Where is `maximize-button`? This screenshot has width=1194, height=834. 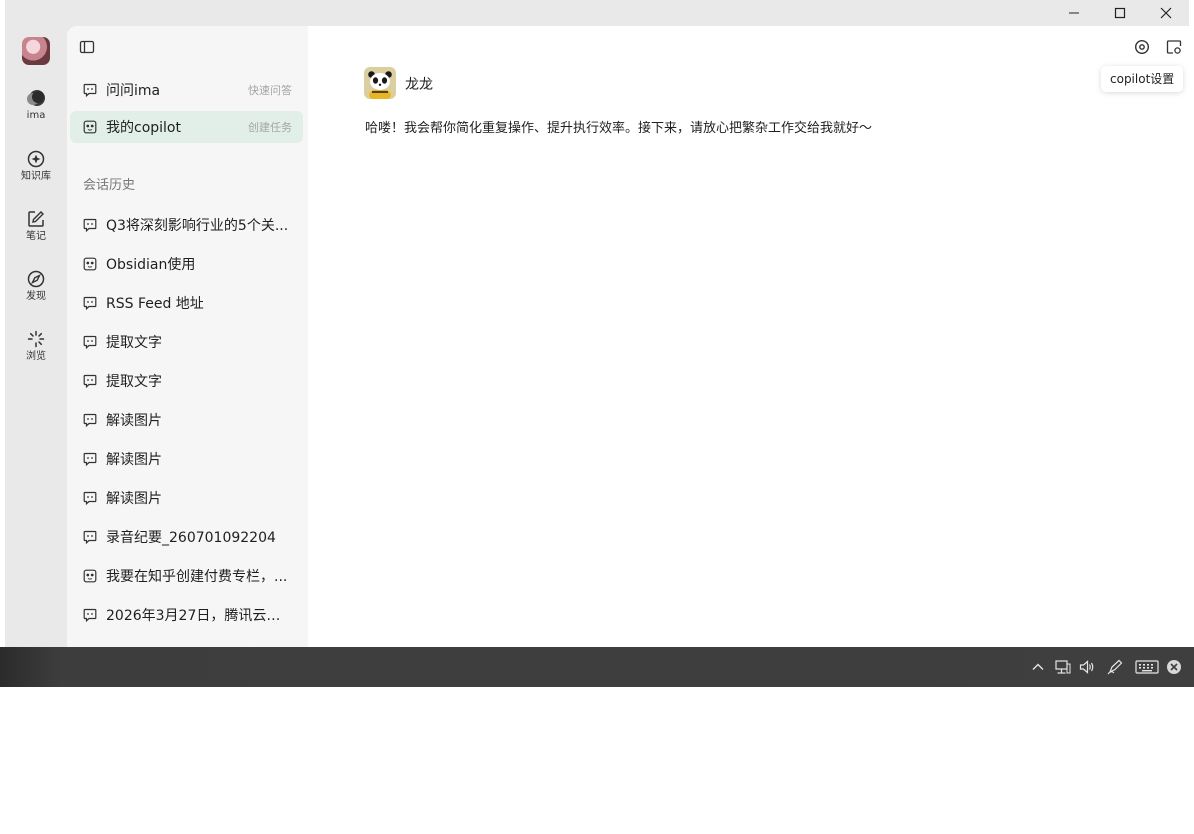
maximize-button is located at coordinates (1120, 13).